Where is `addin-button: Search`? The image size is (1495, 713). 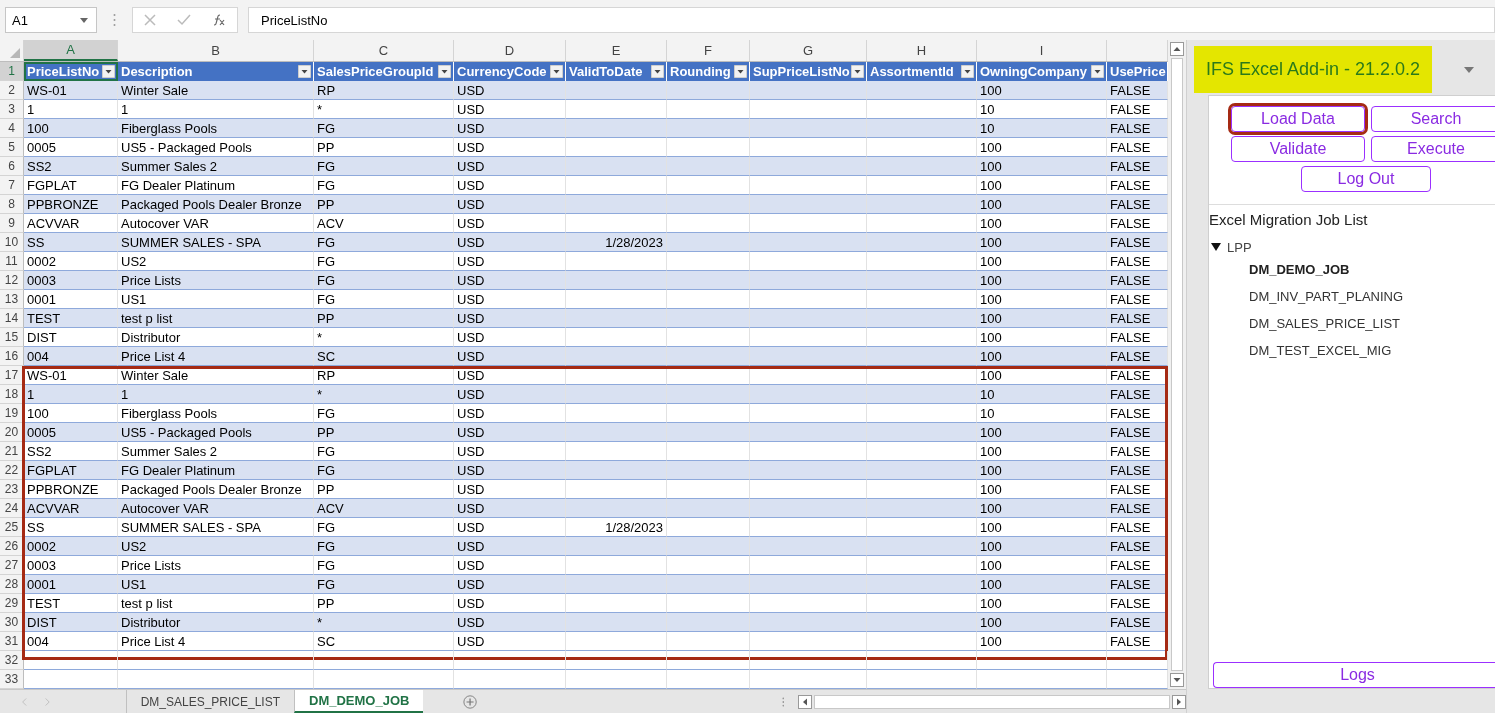
addin-button: Search is located at coordinates (1433, 119).